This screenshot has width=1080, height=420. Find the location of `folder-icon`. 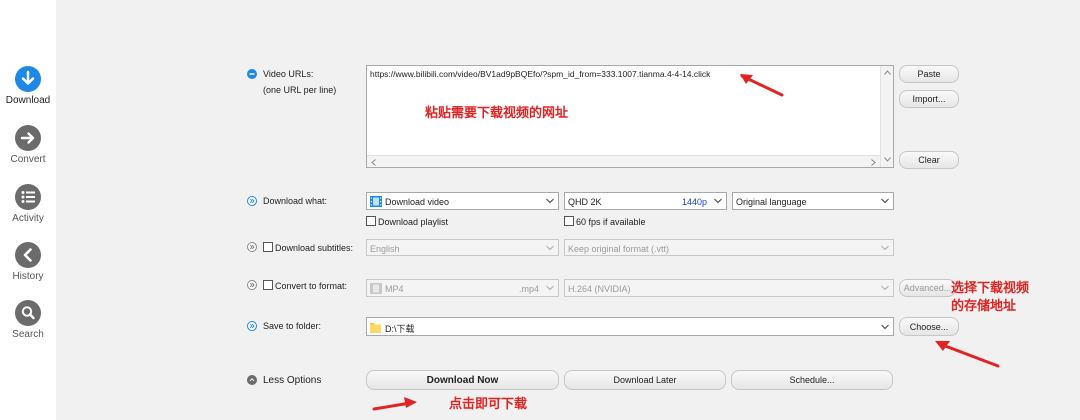

folder-icon is located at coordinates (375, 328).